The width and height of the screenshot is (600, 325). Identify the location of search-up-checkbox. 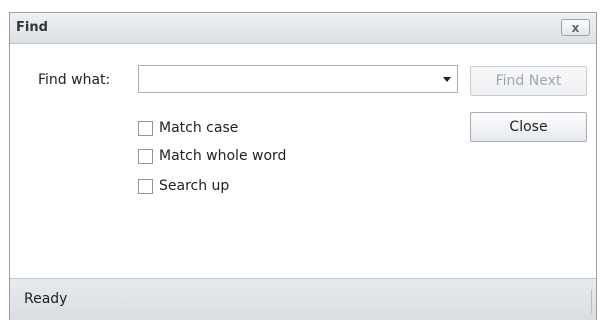
(145, 186).